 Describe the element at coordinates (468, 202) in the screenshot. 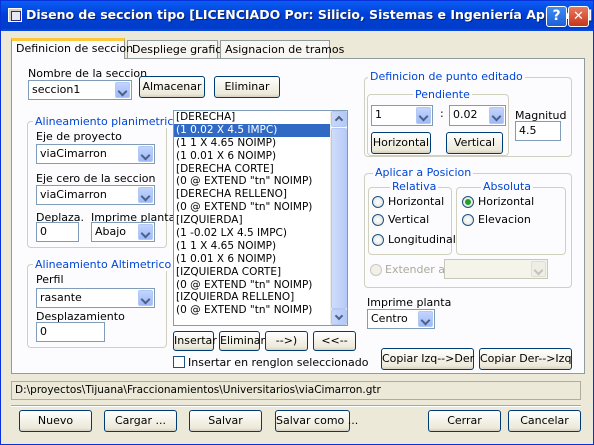

I see `abs-horizontal-radio` at that location.